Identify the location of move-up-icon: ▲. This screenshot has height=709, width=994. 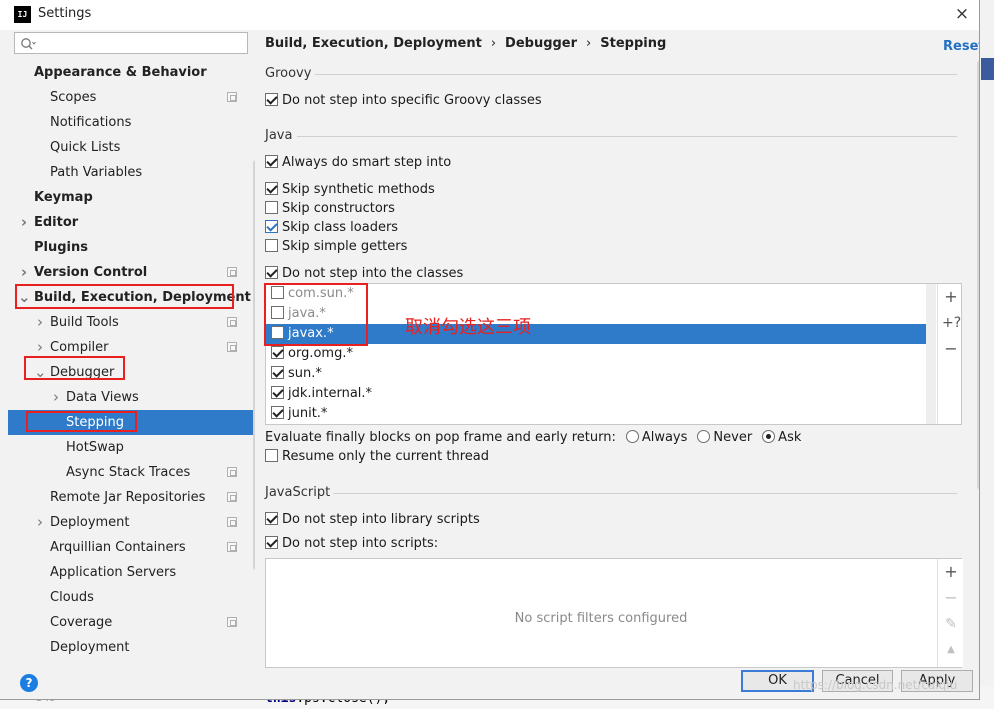
(951, 650).